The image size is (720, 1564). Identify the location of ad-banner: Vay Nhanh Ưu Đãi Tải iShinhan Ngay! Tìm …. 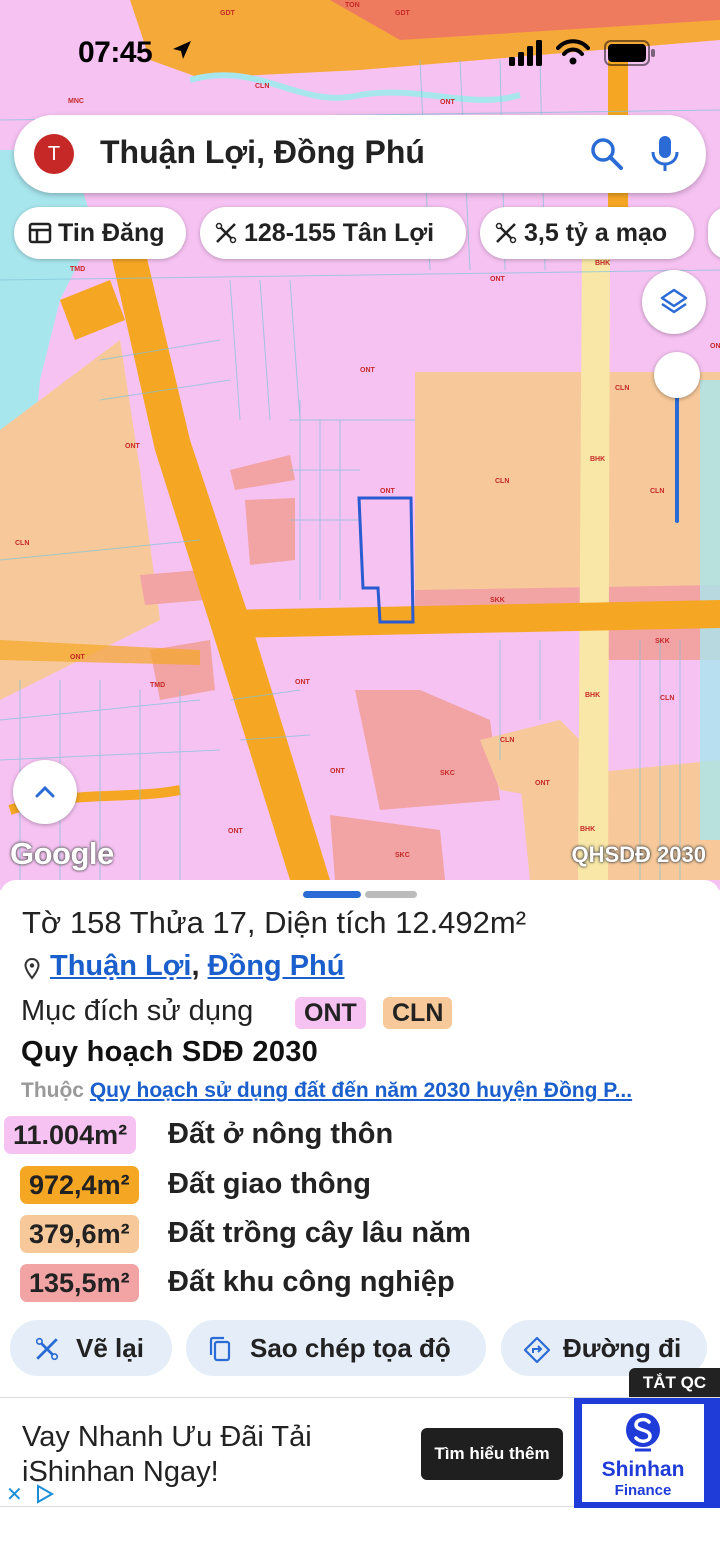
(360, 1452).